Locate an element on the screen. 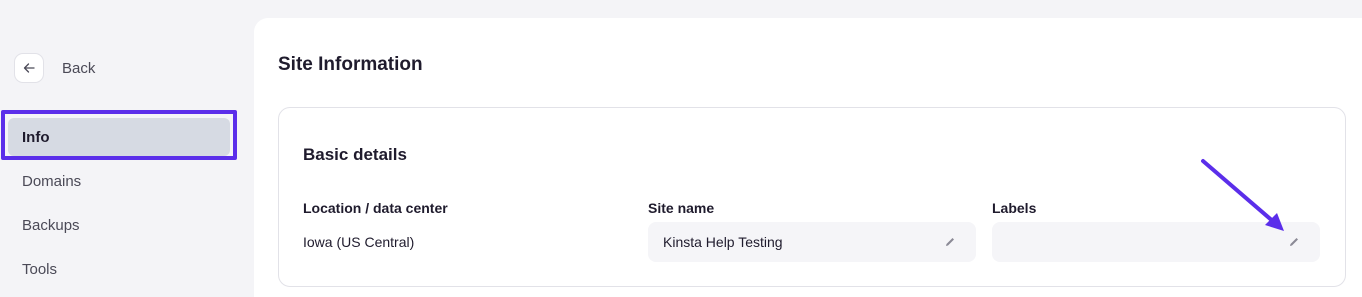 The width and height of the screenshot is (1362, 297). back-link: Back is located at coordinates (54, 68).